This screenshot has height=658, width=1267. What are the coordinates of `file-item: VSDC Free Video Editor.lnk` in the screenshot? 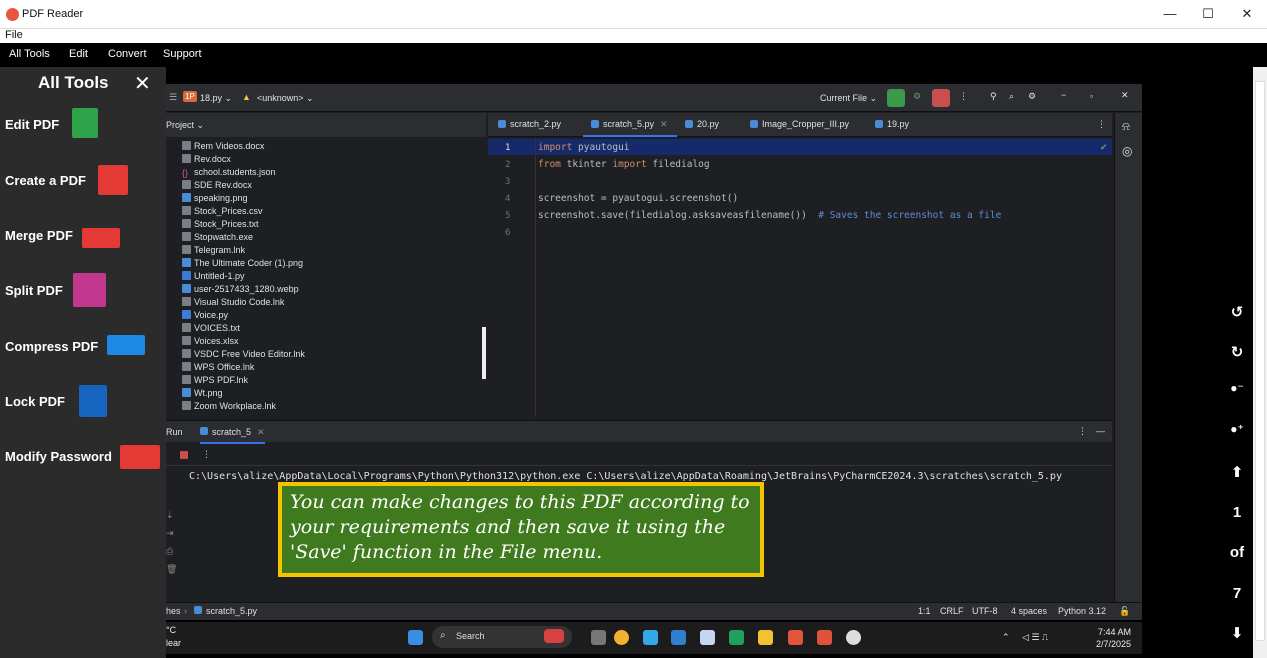 It's located at (243, 355).